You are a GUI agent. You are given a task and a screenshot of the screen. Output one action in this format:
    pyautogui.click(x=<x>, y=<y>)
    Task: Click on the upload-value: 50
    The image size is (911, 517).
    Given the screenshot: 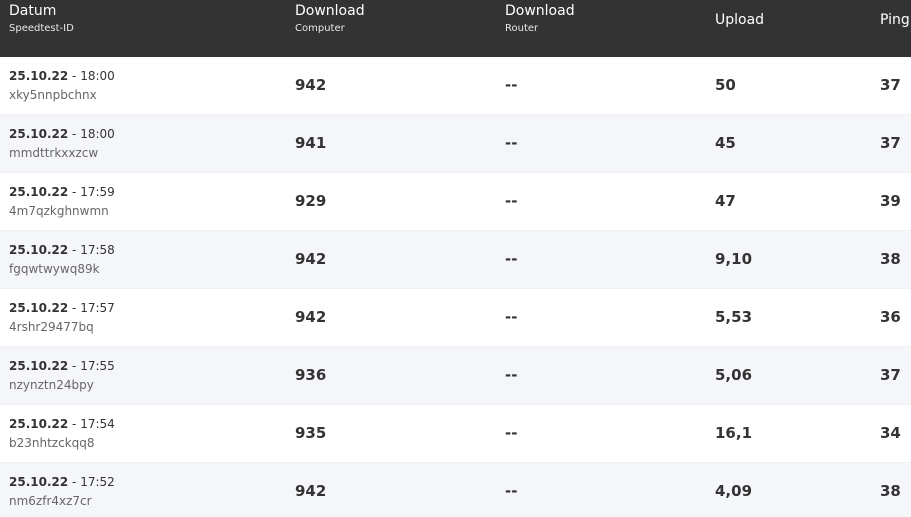 What is the action you would take?
    pyautogui.click(x=725, y=85)
    